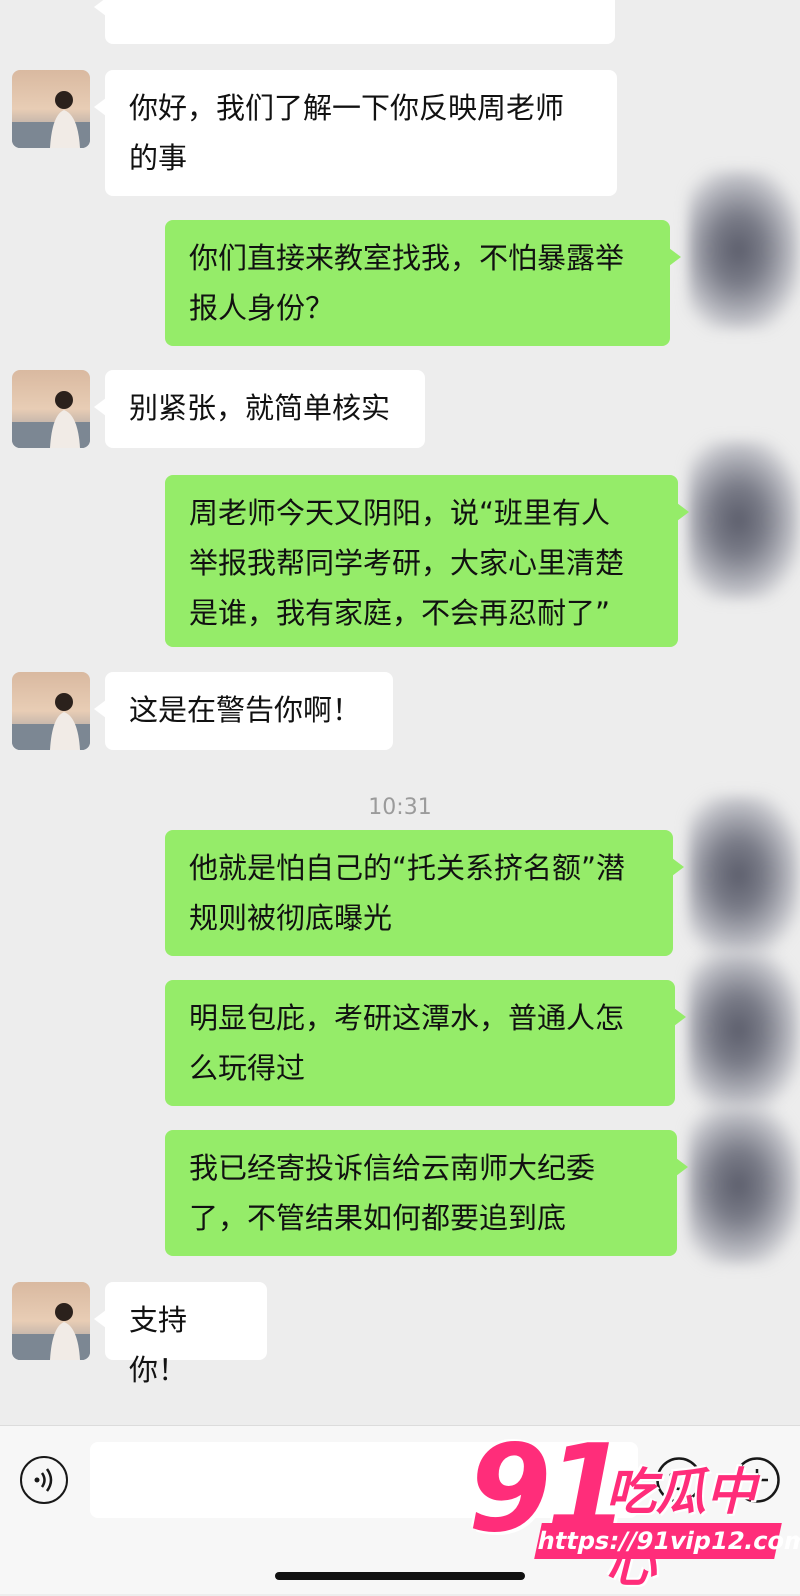 This screenshot has width=800, height=1596. Describe the element at coordinates (243, 711) in the screenshot. I see `message-bubble: 这是在警告你啊！` at that location.